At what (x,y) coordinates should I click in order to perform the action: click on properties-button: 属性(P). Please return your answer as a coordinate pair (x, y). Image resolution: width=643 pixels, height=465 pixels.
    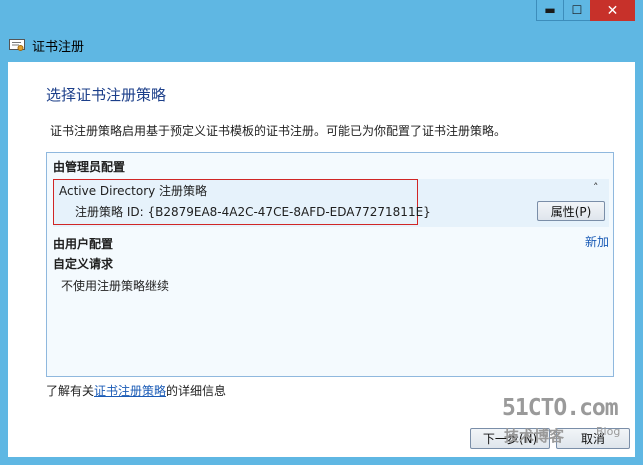
    Looking at the image, I should click on (571, 211).